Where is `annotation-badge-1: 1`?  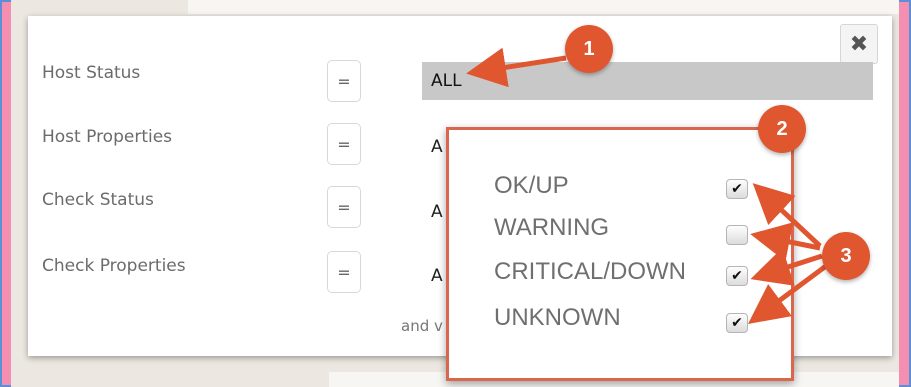
annotation-badge-1: 1 is located at coordinates (589, 49).